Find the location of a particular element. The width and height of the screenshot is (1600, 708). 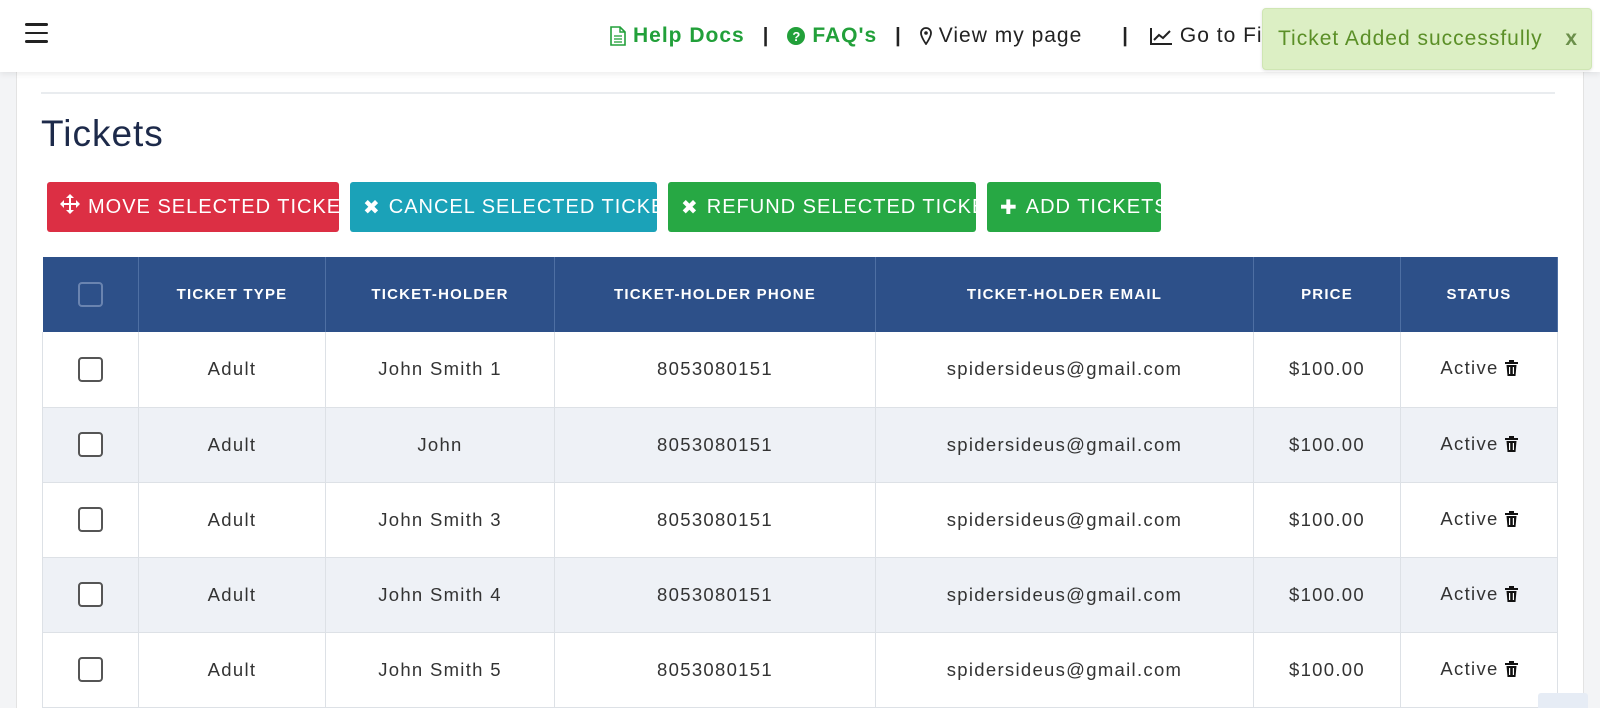

help-docs-link: Help Docs is located at coordinates (677, 36).